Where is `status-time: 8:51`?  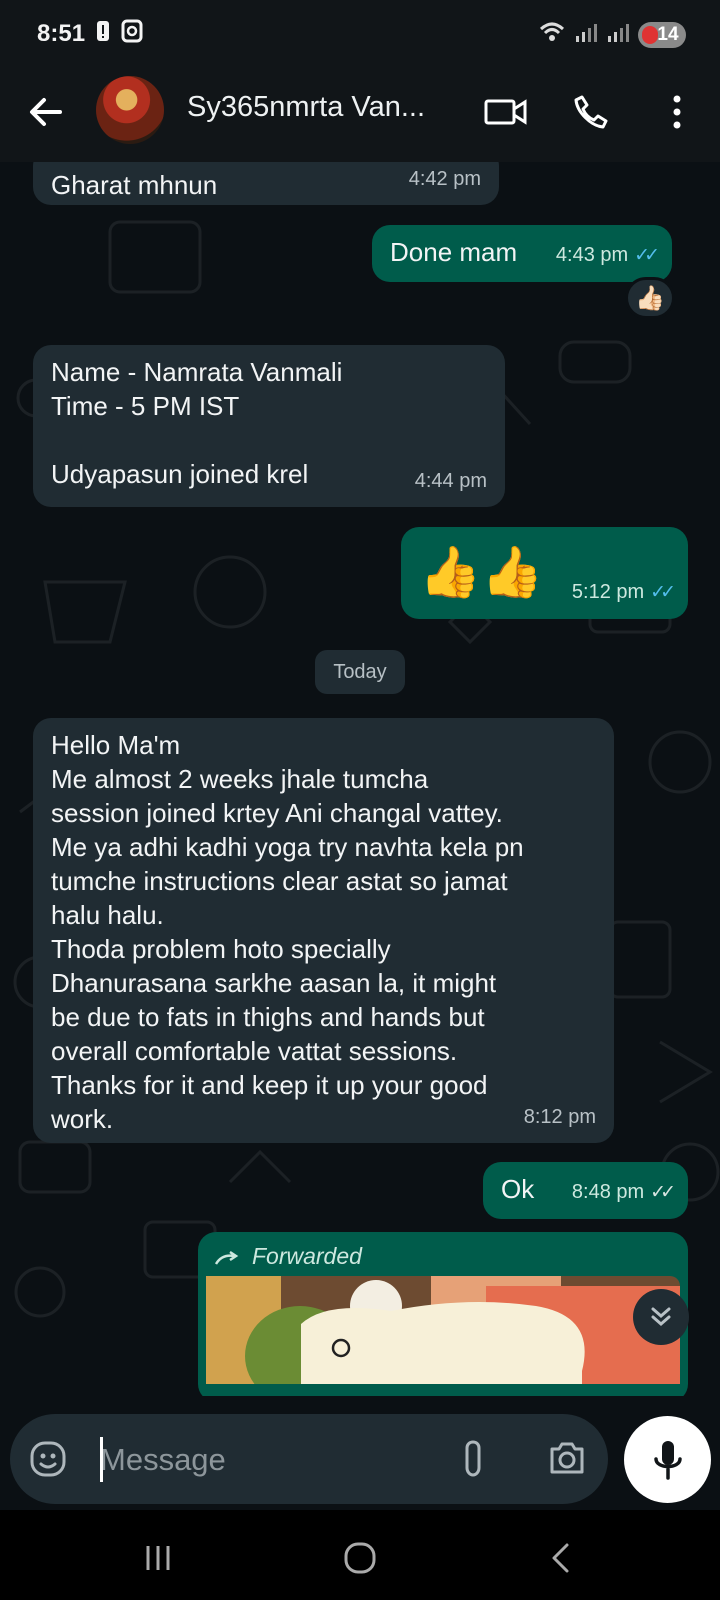 status-time: 8:51 is located at coordinates (61, 33).